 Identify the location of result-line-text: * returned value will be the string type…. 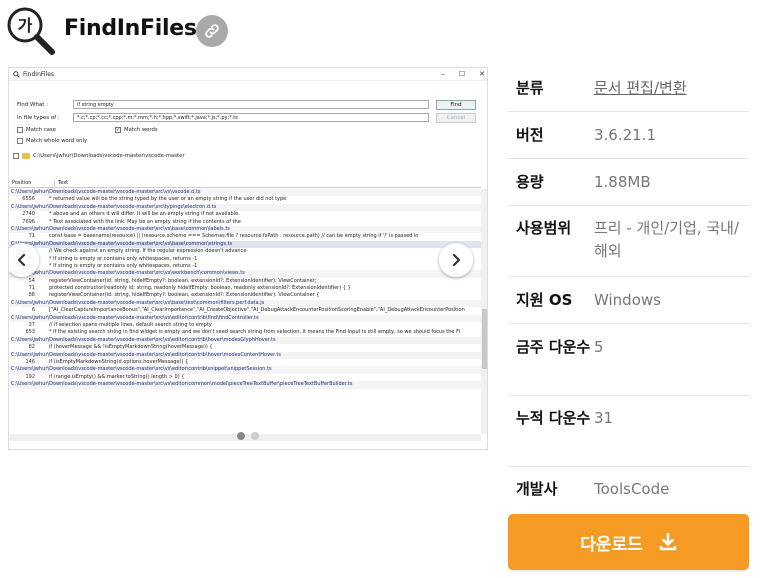
(168, 199).